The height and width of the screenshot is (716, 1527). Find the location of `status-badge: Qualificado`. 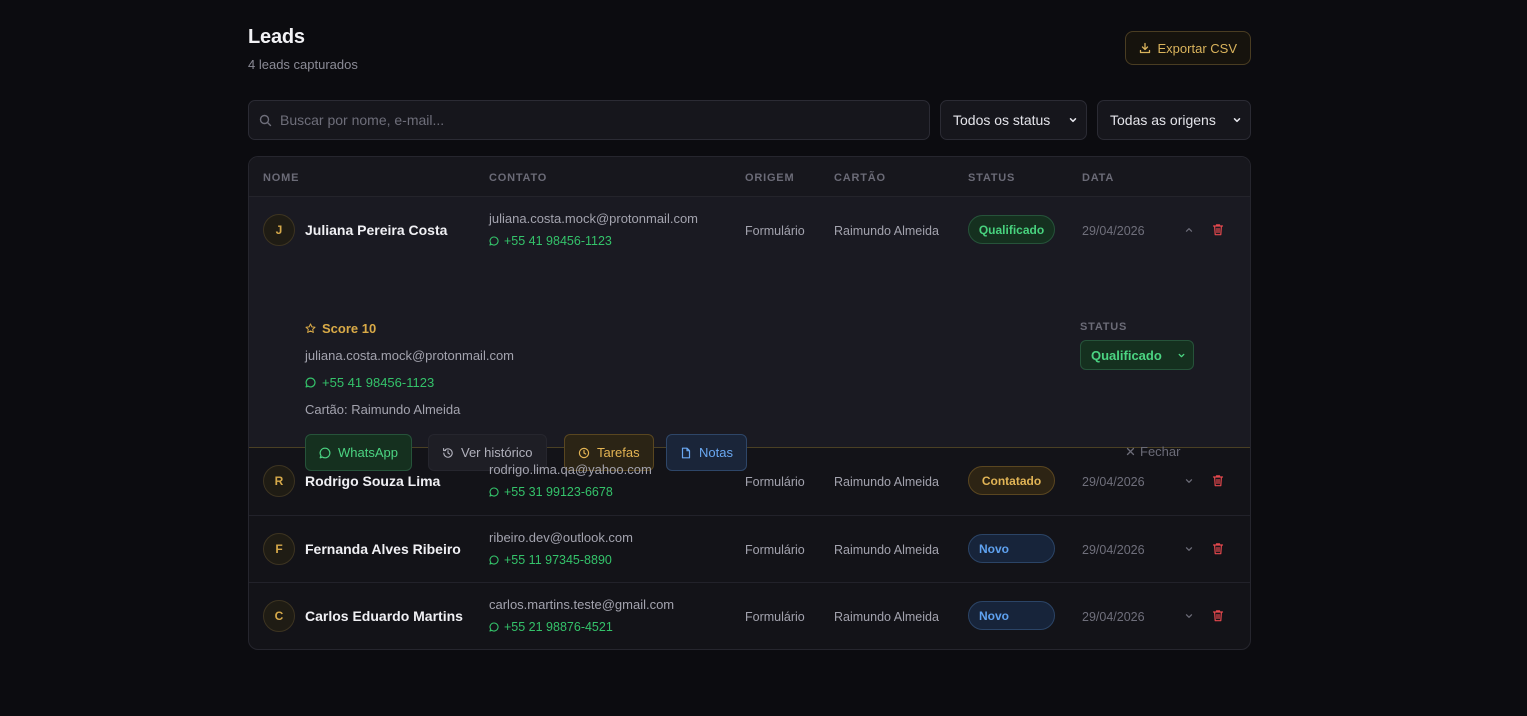

status-badge: Qualificado is located at coordinates (1011, 229).